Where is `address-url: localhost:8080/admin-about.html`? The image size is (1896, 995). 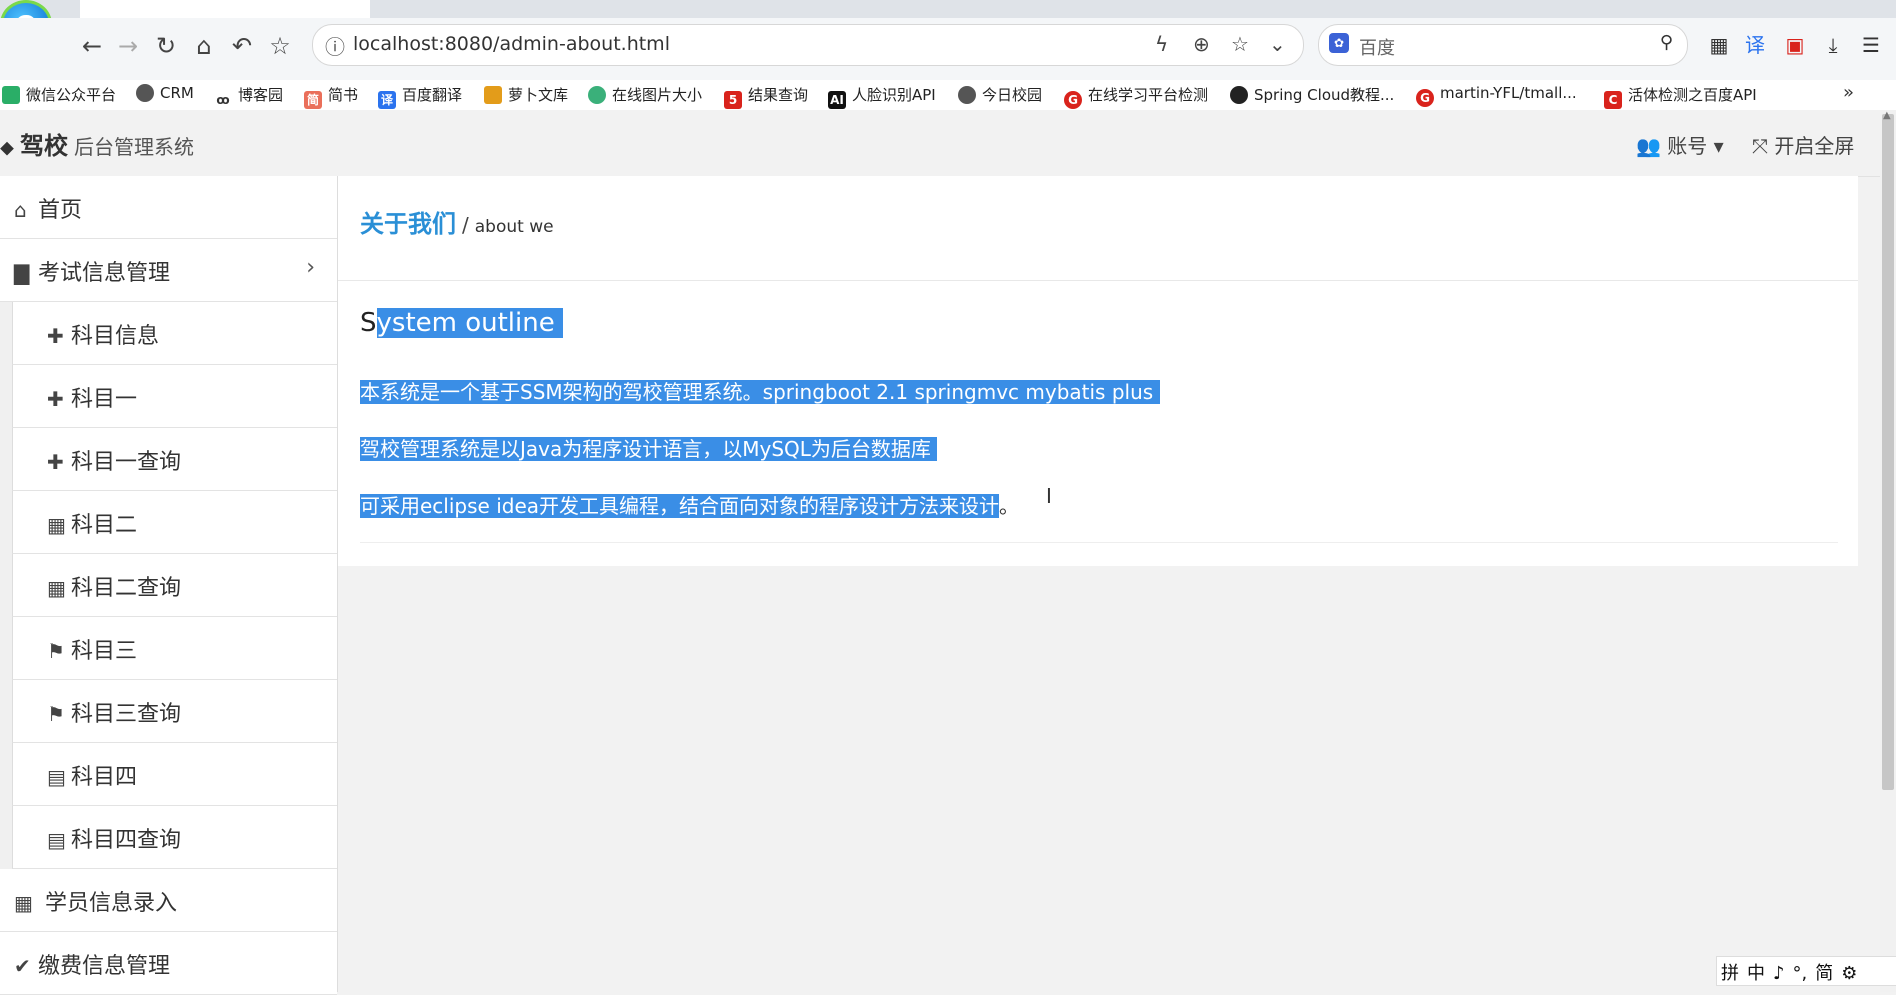
address-url: localhost:8080/admin-about.html is located at coordinates (511, 44).